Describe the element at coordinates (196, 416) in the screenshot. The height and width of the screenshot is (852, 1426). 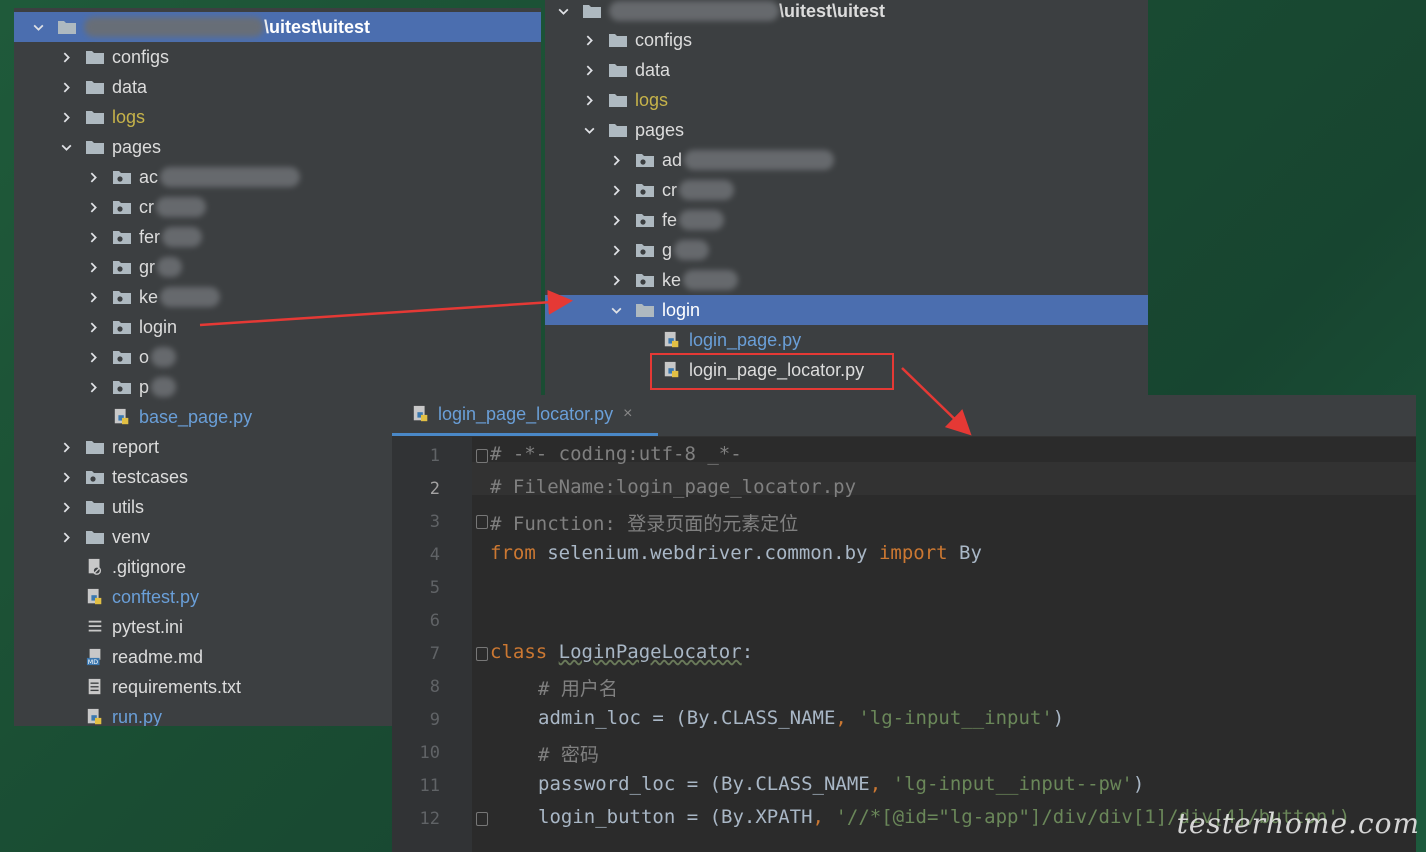
I see `tree-item-label: base_page.py` at that location.